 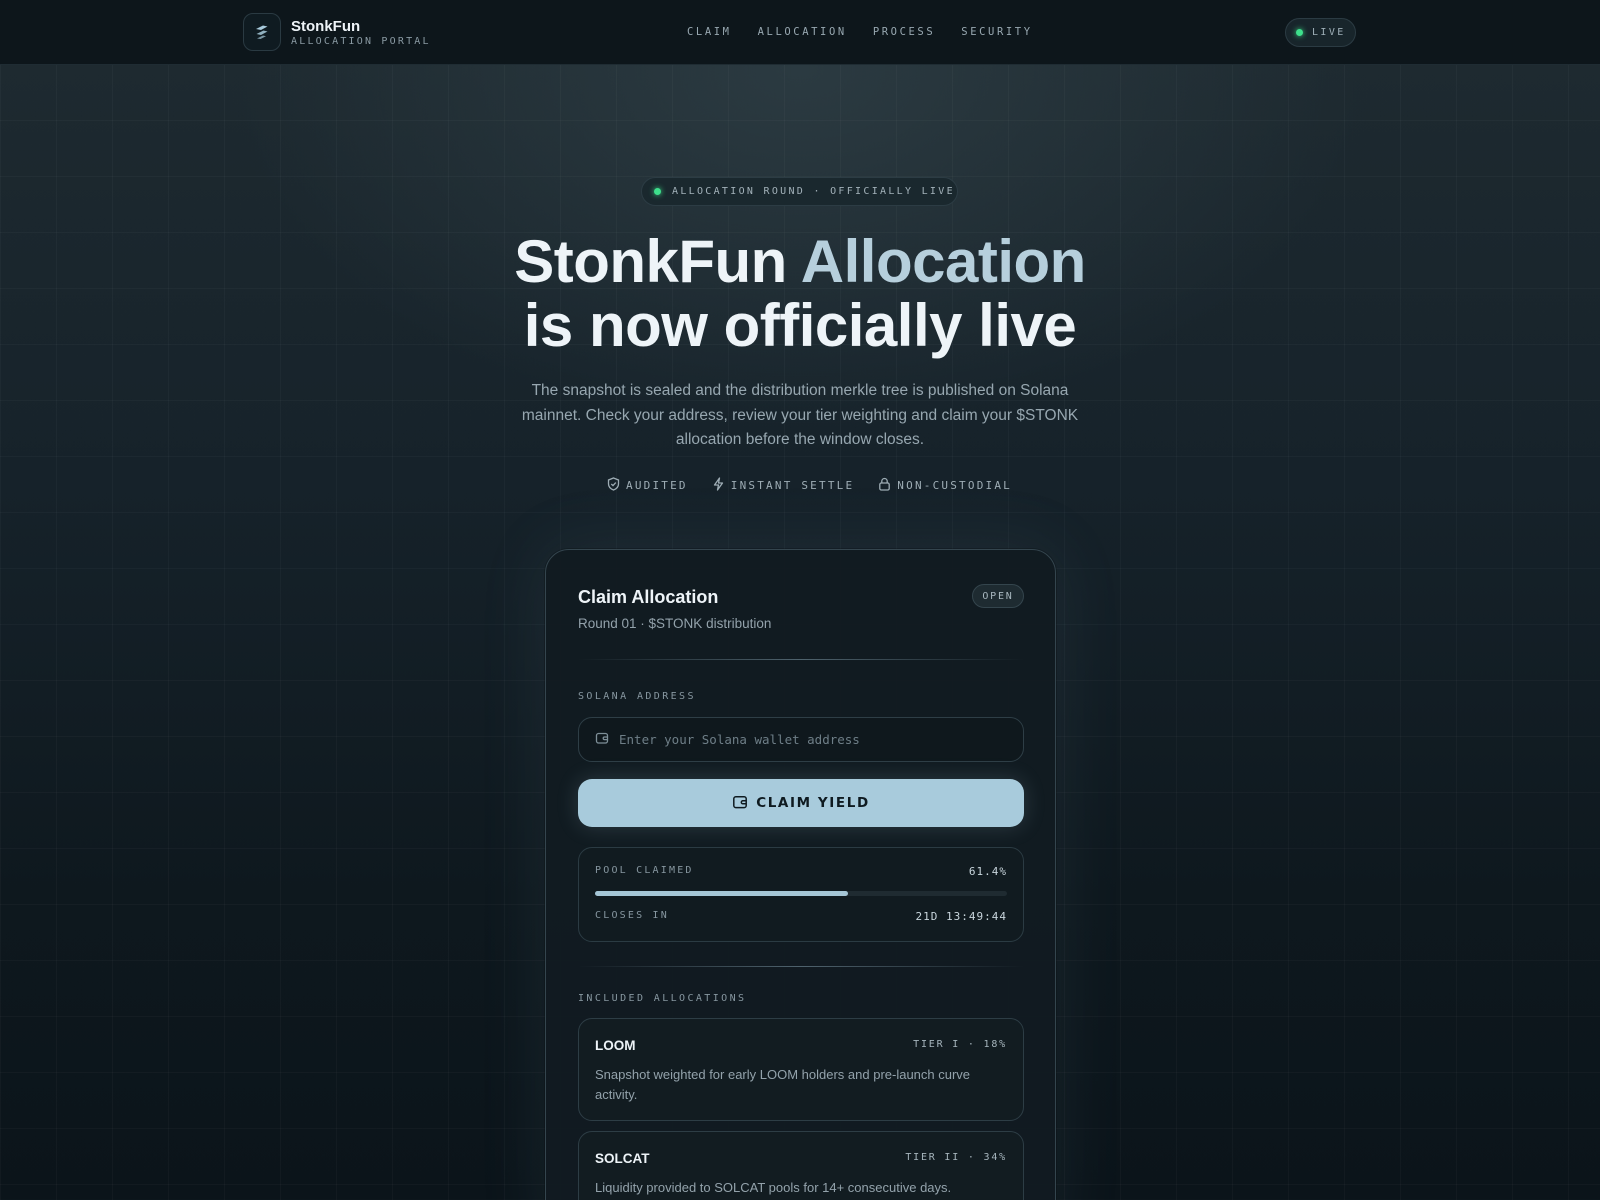 I want to click on feature-non-custodial: NON-CUSTODIAL, so click(x=945, y=485).